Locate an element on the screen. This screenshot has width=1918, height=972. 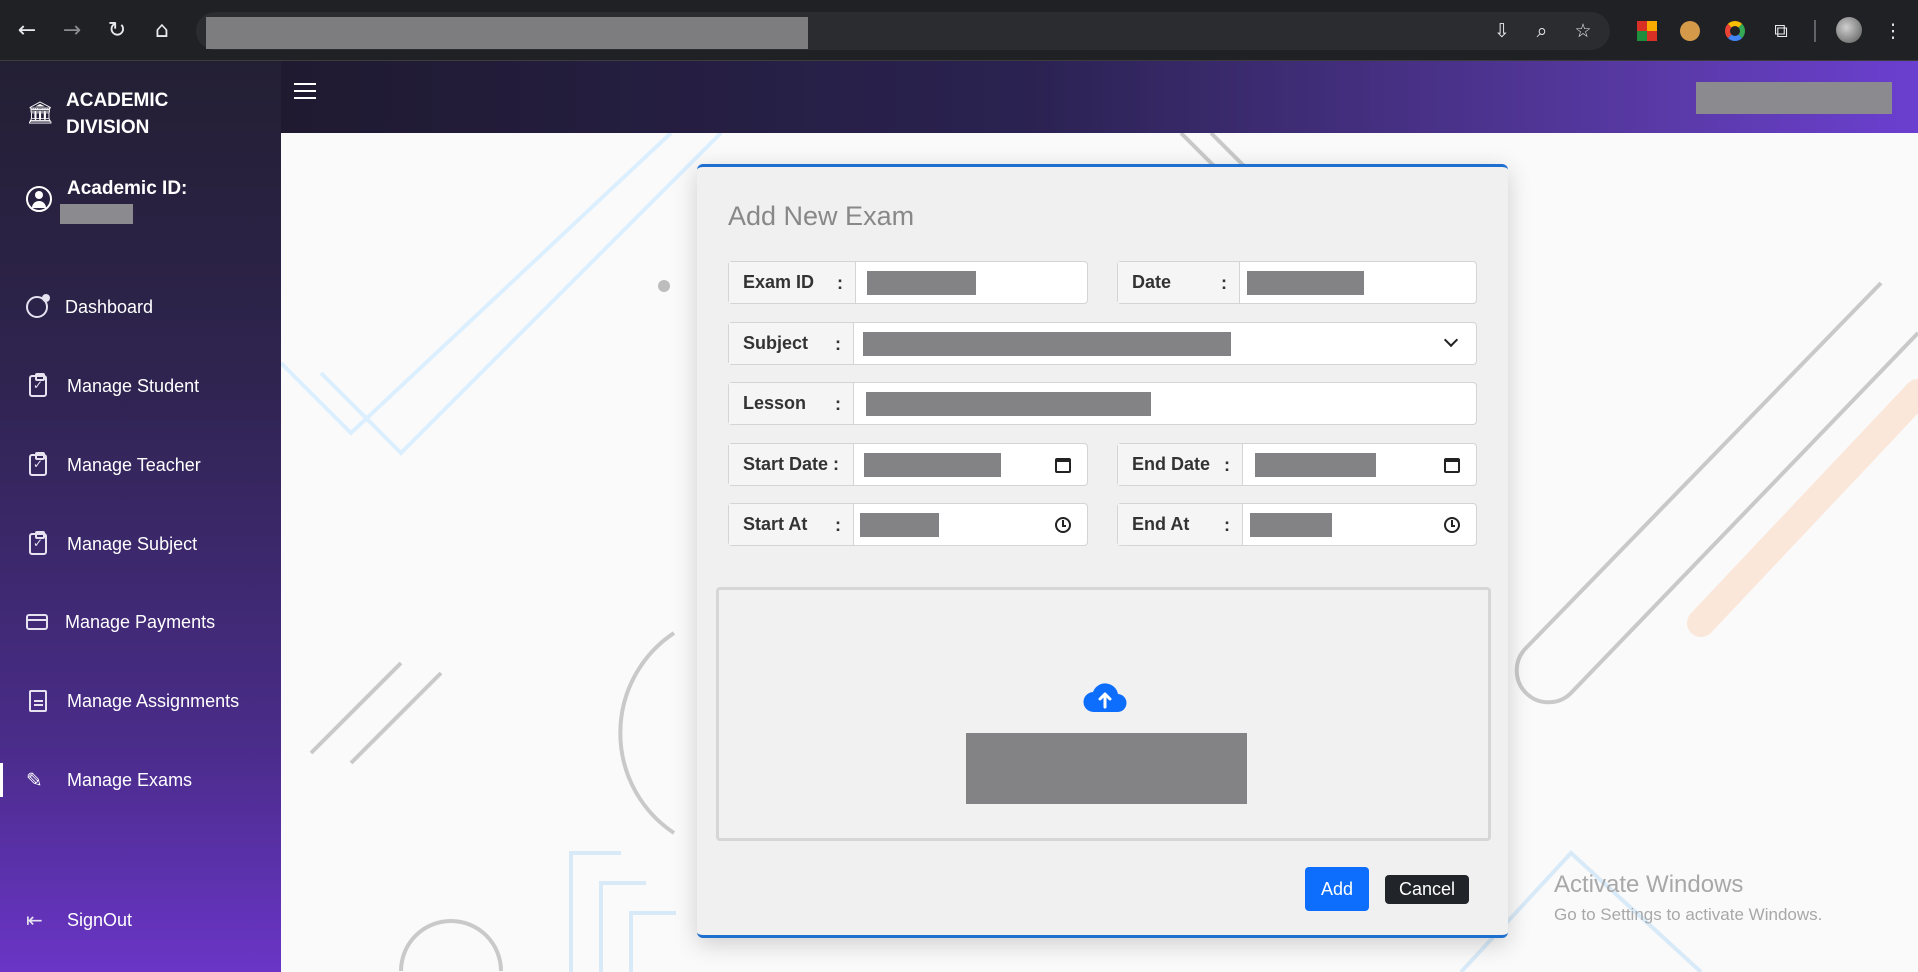
sidebar-item-manage-subject: Manage Subject is located at coordinates (140, 544).